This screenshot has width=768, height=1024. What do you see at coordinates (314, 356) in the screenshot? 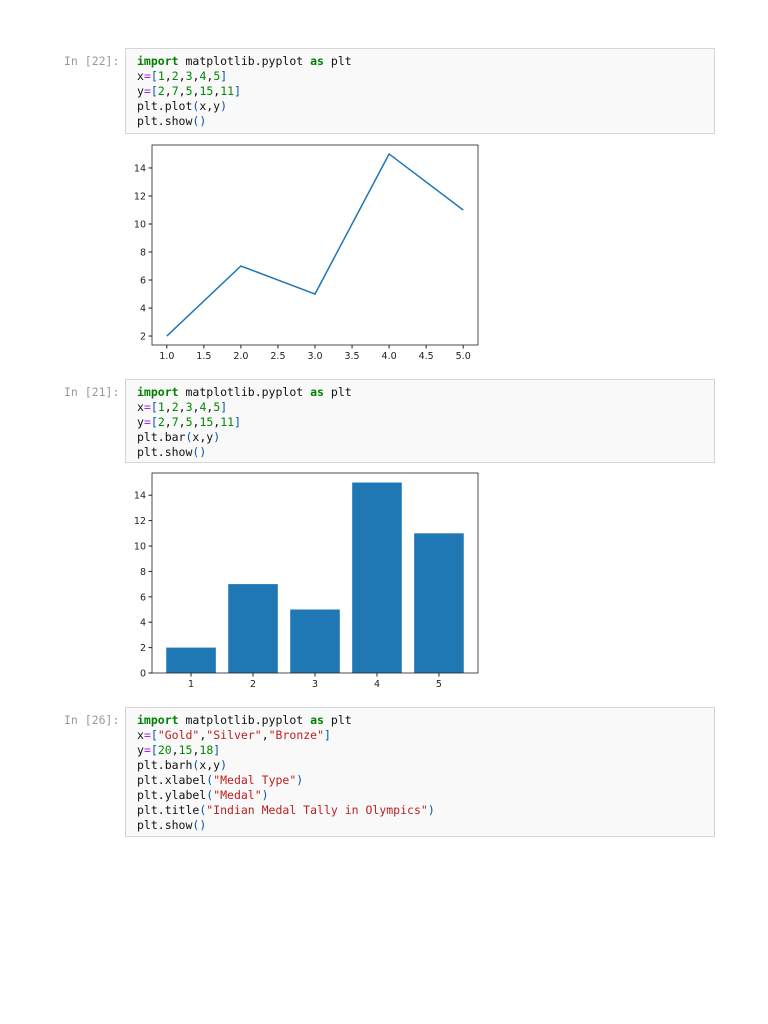
I see `x-tick-label: 3.0` at bounding box center [314, 356].